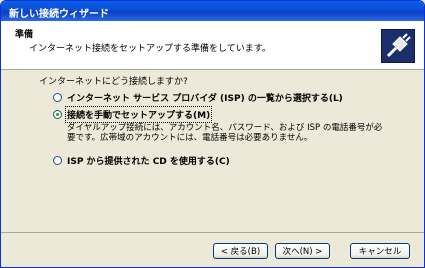 Image resolution: width=425 pixels, height=268 pixels. I want to click on title-bar: 新しい接続ウィザード, so click(212, 11).